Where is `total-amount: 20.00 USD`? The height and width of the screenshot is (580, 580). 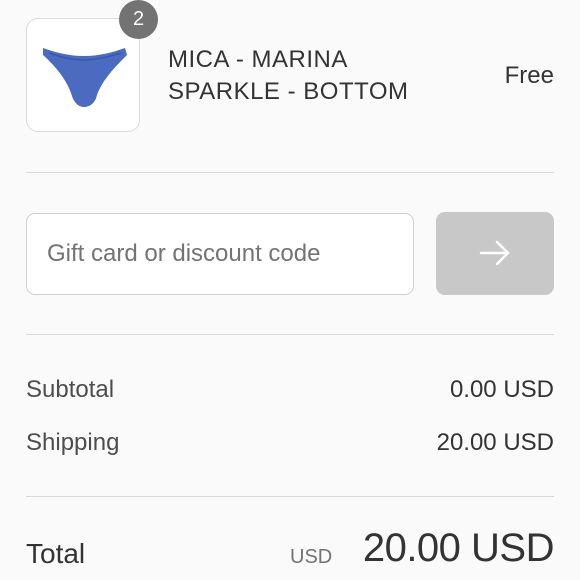
total-amount: 20.00 USD is located at coordinates (458, 548).